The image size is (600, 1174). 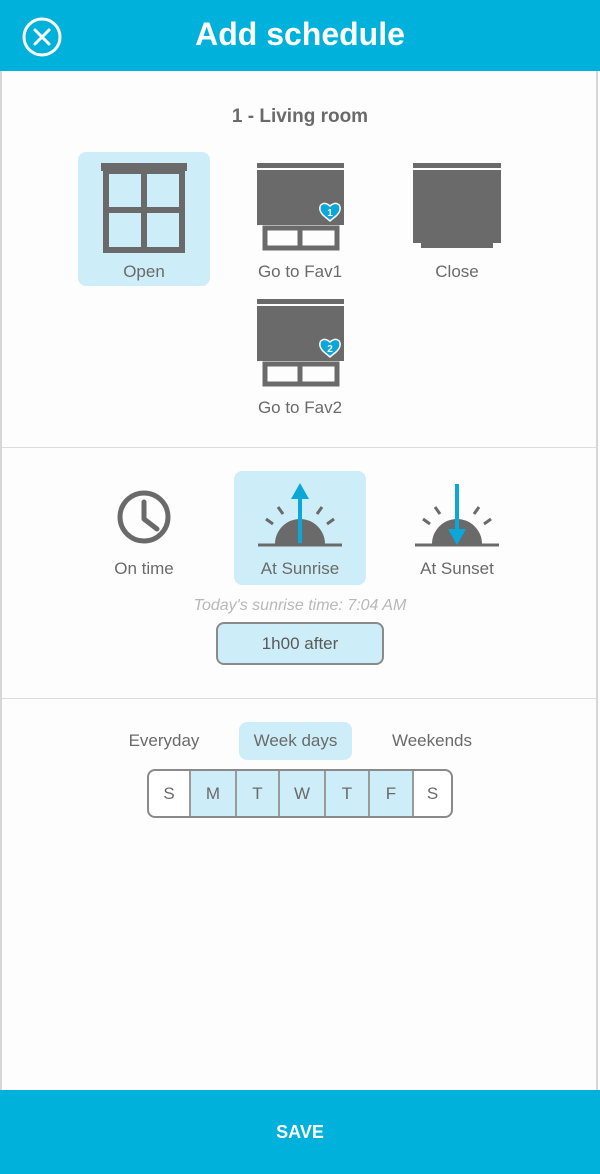 What do you see at coordinates (348, 793) in the screenshot?
I see `day-thursday: T` at bounding box center [348, 793].